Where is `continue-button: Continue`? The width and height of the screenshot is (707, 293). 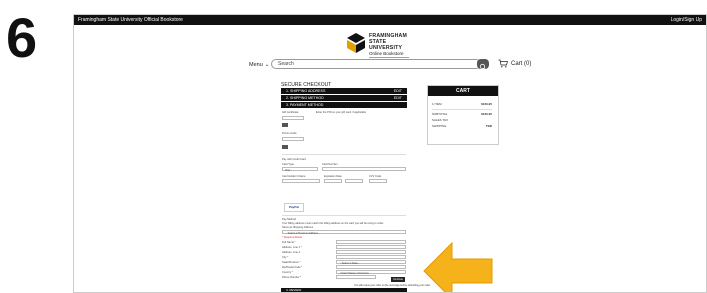 continue-button: Continue is located at coordinates (398, 279).